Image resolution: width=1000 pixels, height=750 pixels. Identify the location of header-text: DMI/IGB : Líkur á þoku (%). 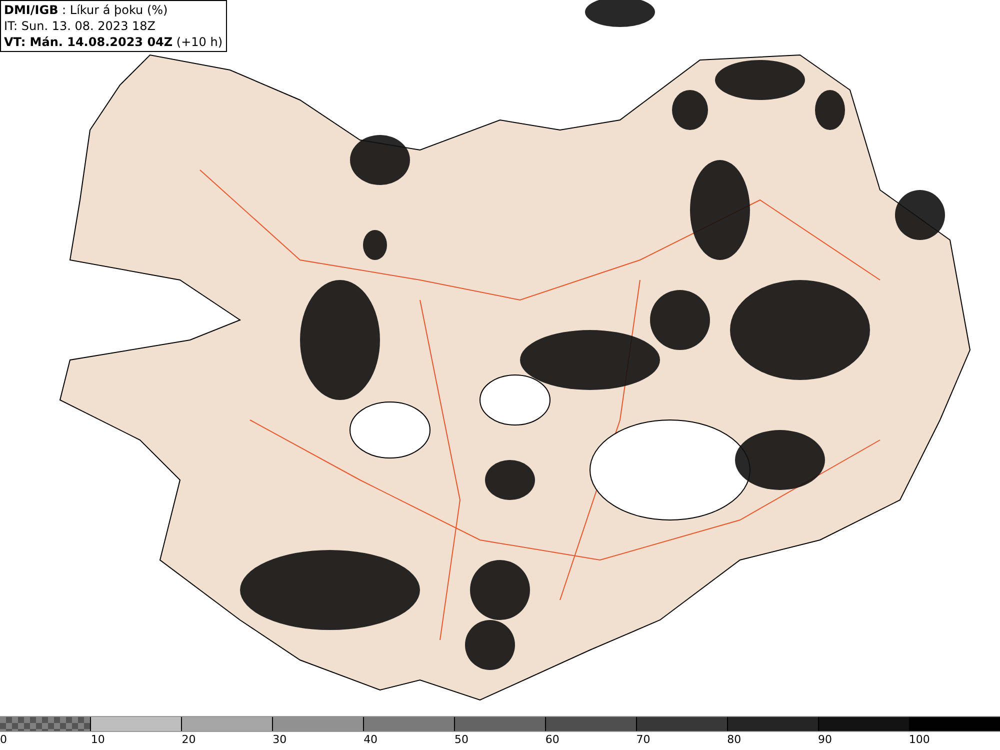
(86, 10).